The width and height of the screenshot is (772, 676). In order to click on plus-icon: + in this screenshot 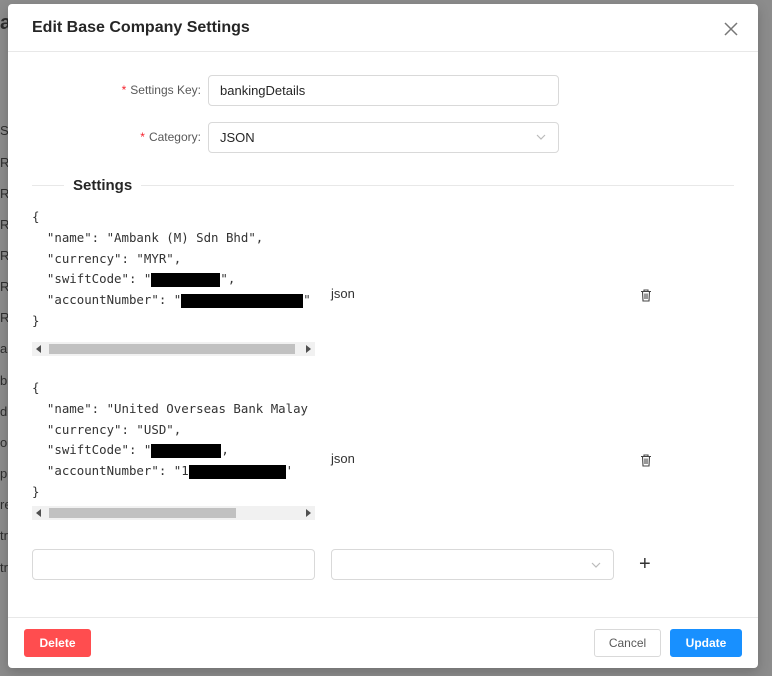, I will do `click(645, 564)`.